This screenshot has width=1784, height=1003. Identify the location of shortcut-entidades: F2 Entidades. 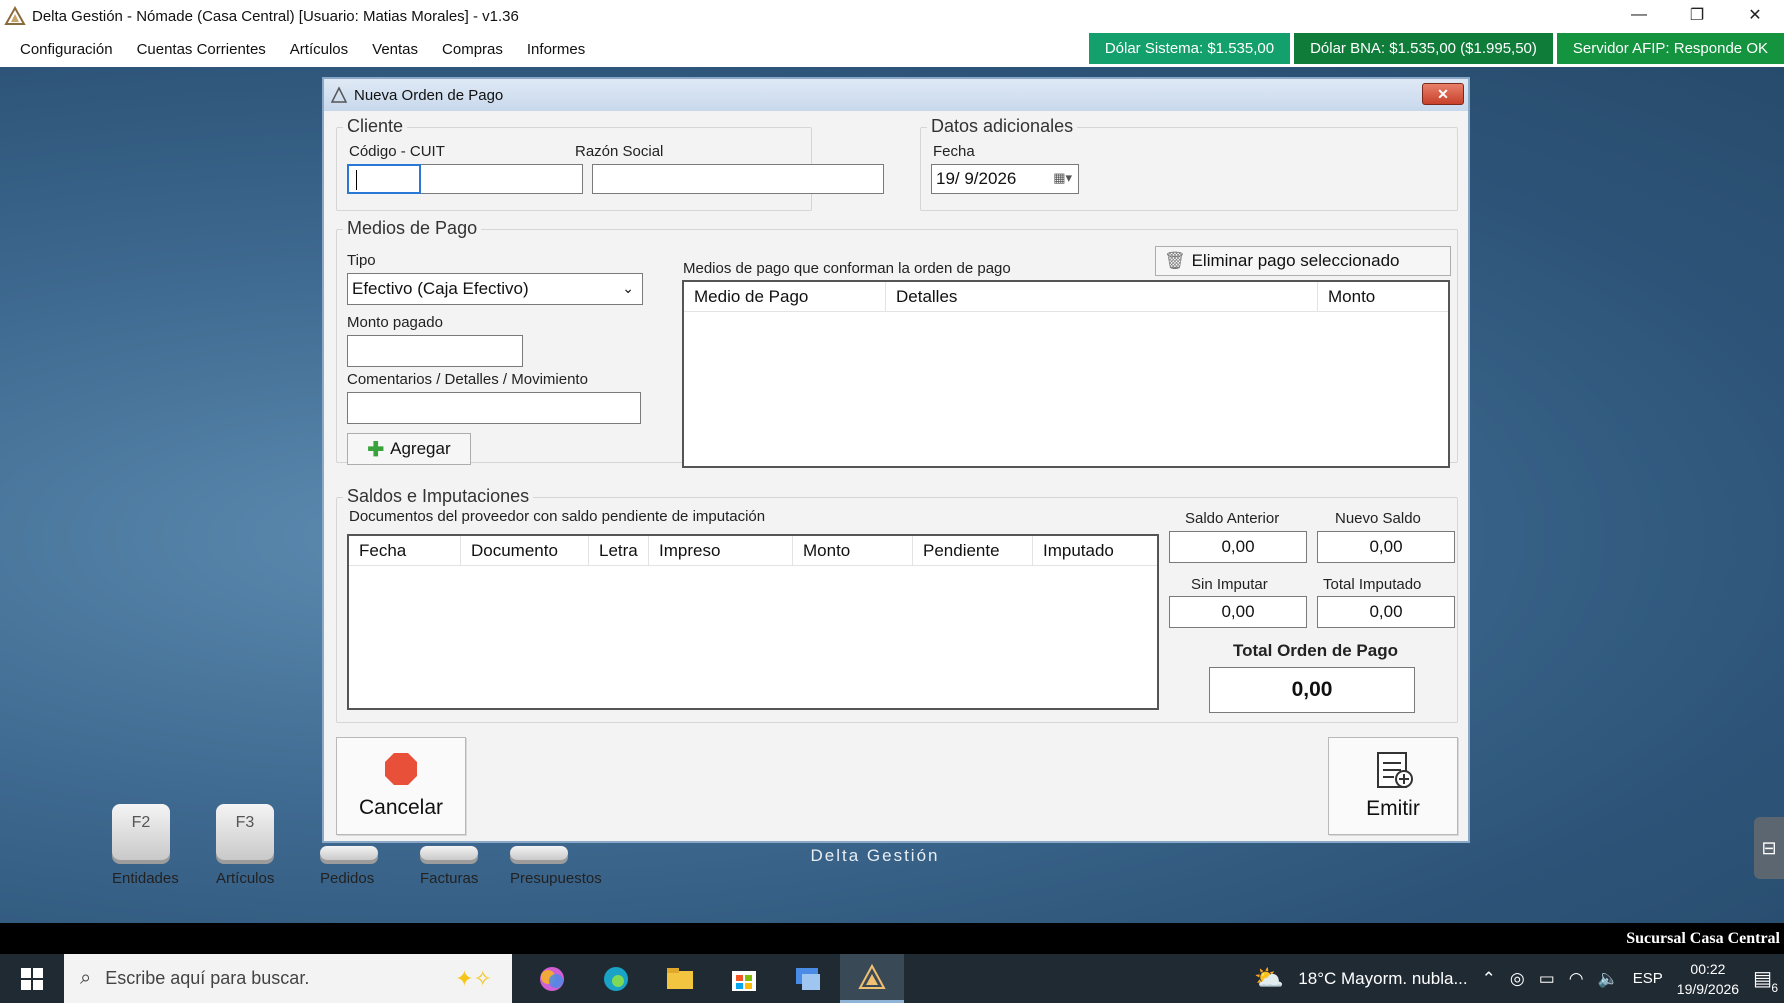
(145, 845).